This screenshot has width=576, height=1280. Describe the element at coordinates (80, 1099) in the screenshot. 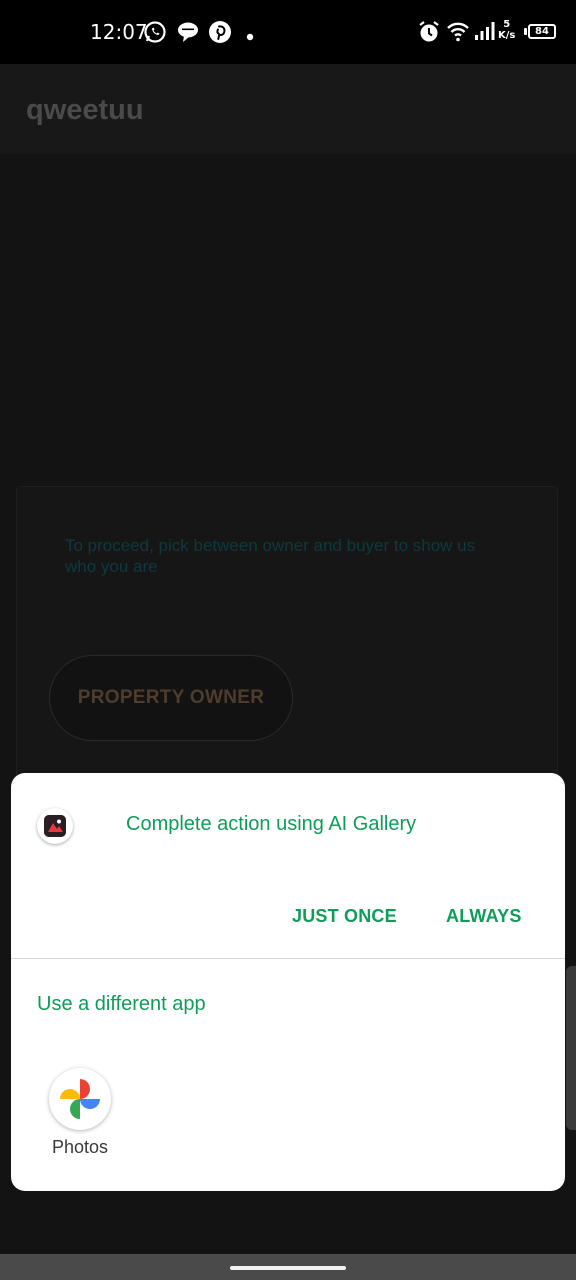

I see `google-photos-icon` at that location.